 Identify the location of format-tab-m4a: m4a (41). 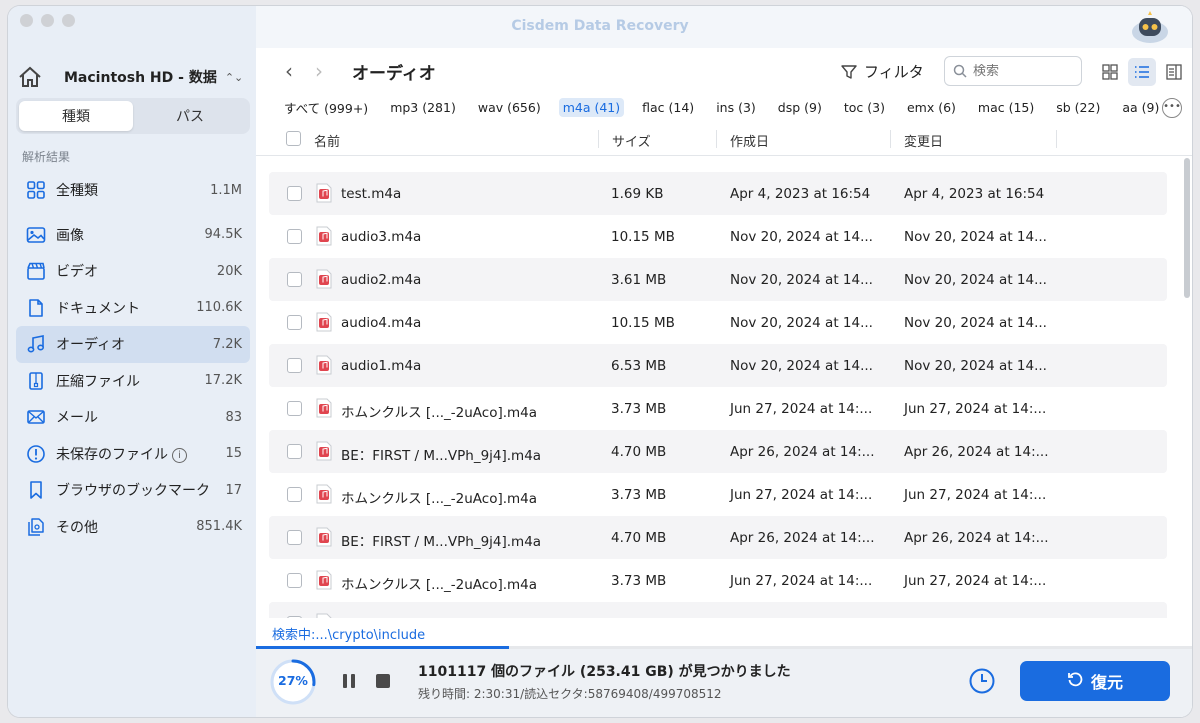
(591, 107).